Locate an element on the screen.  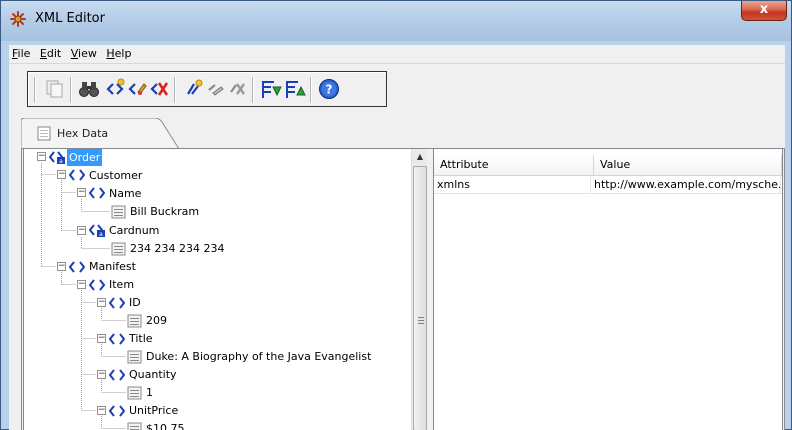
toolbar-grip is located at coordinates (35, 90).